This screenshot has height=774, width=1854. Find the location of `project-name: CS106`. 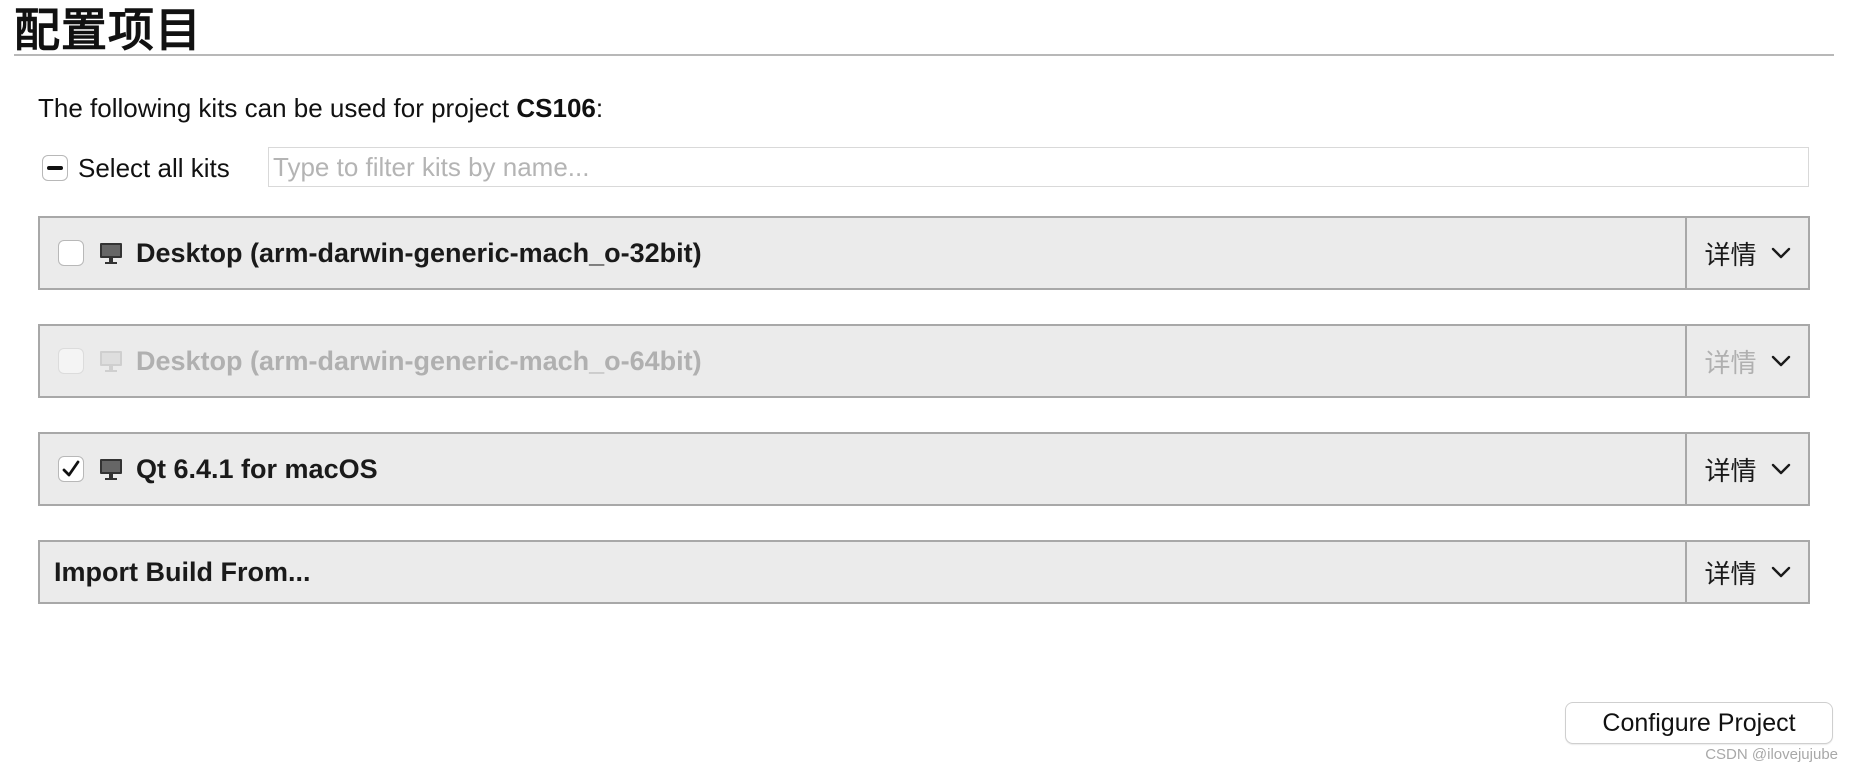

project-name: CS106 is located at coordinates (556, 108).